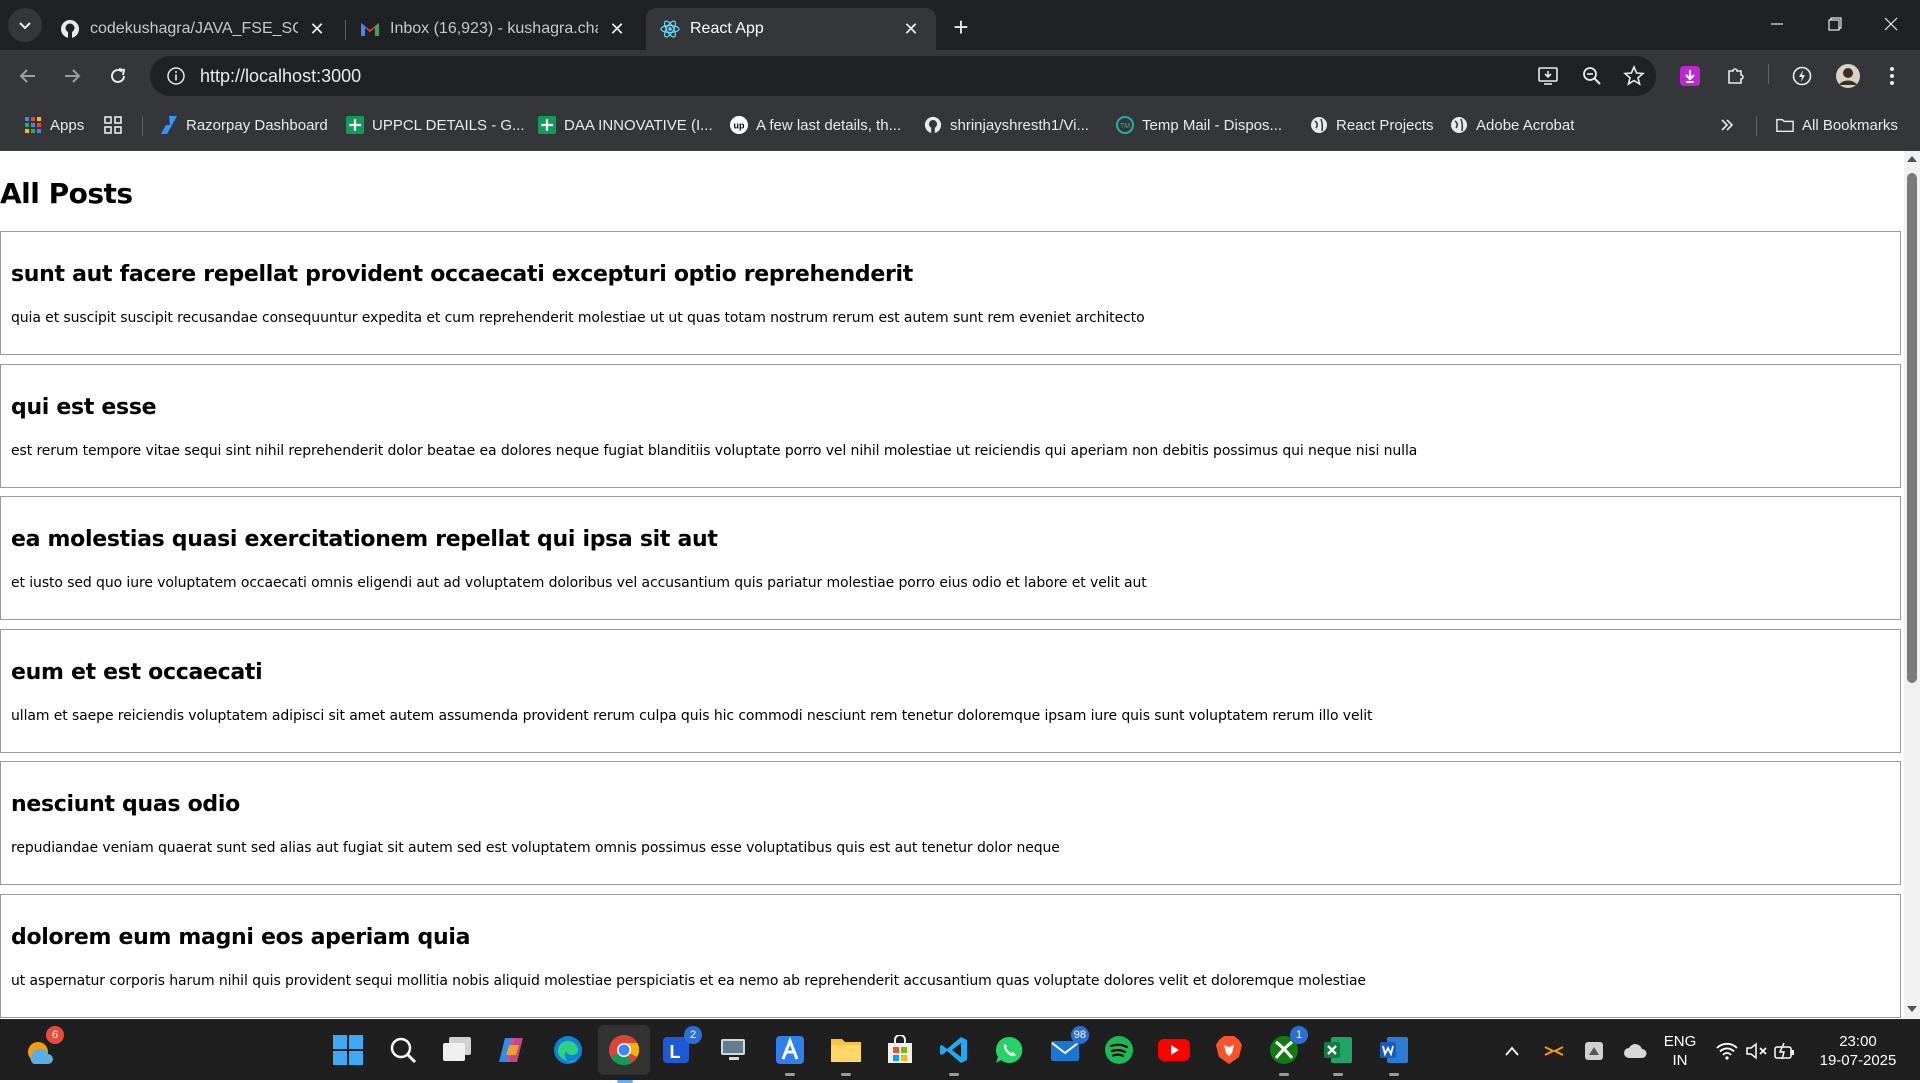  I want to click on minimize-button, so click(1777, 24).